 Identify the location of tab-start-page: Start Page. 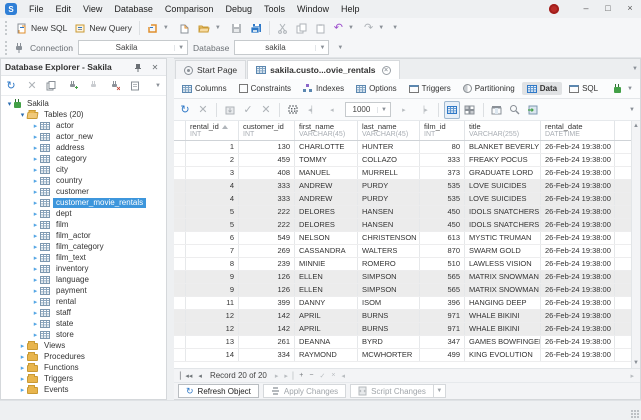
(211, 69).